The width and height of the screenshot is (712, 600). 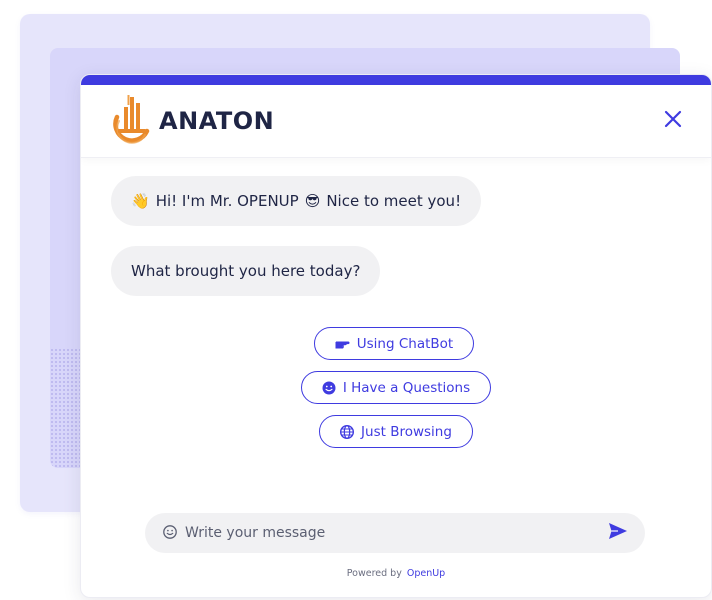 I want to click on quick-reply-using-chatbot: Using ChatBot, so click(x=394, y=343).